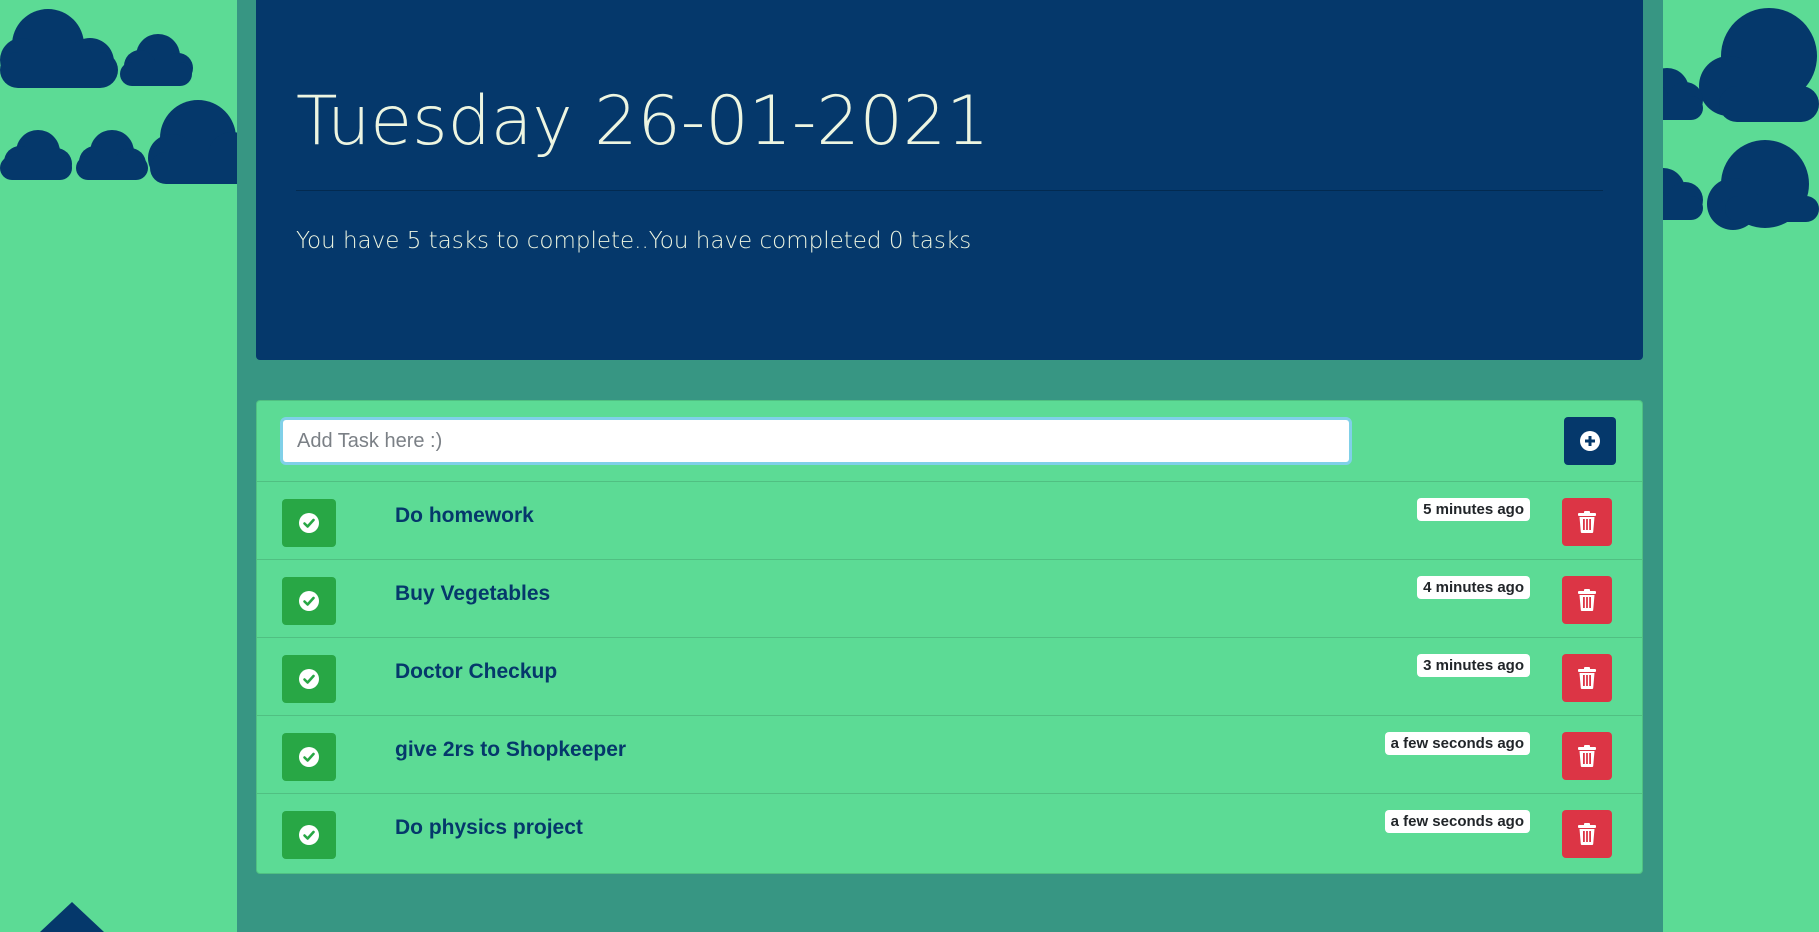  I want to click on task-time-badge: 3 minutes ago, so click(1473, 665).